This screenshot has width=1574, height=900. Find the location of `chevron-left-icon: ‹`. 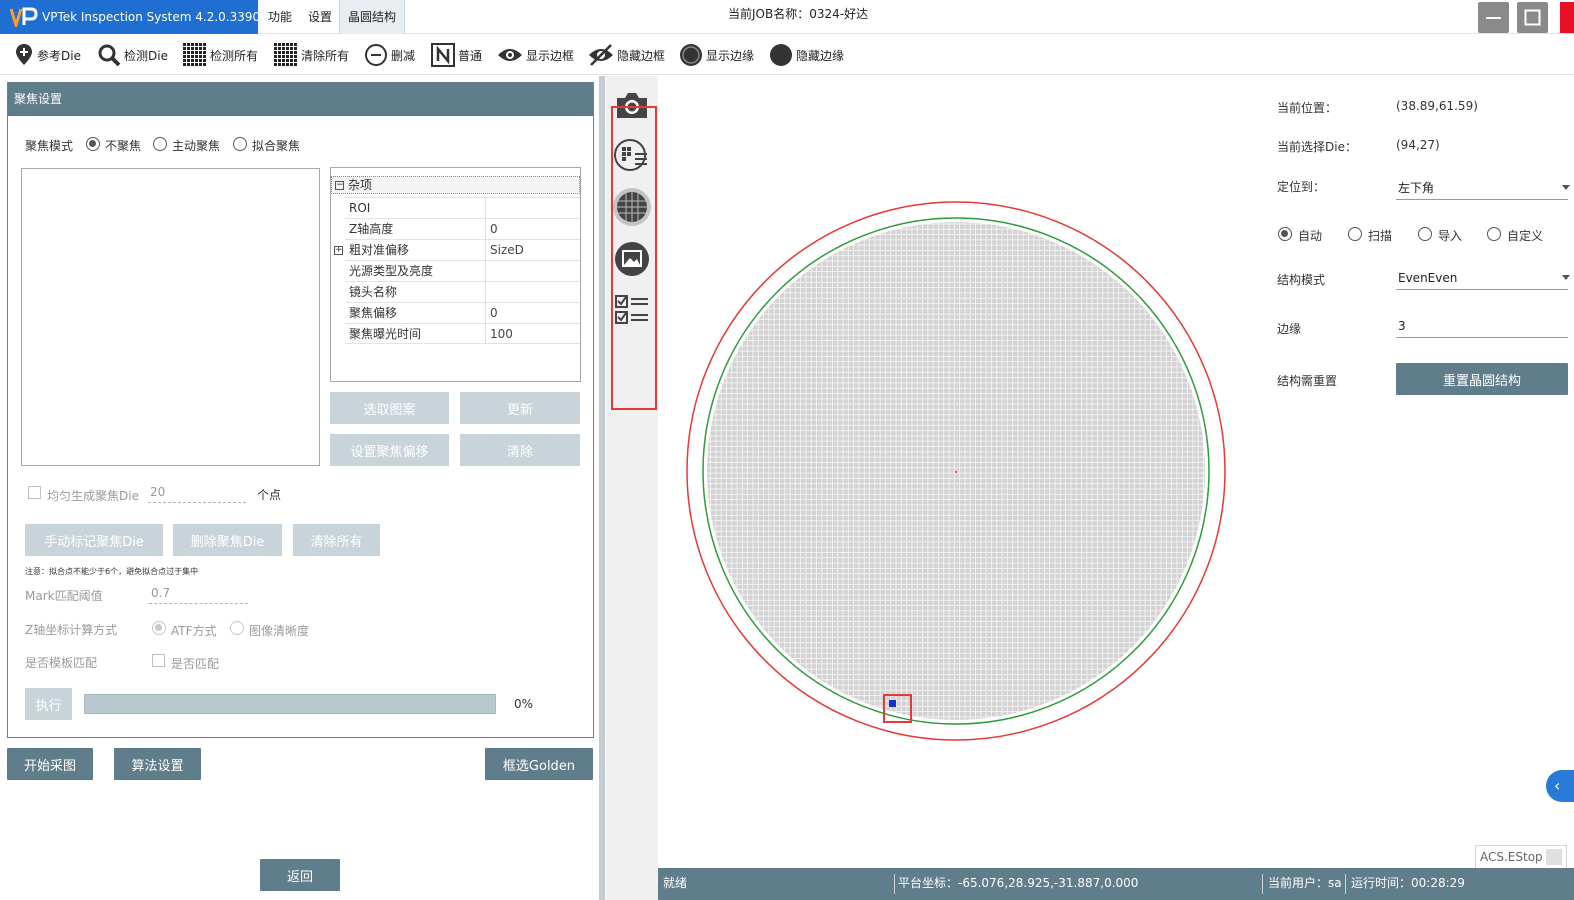

chevron-left-icon: ‹ is located at coordinates (1557, 785).